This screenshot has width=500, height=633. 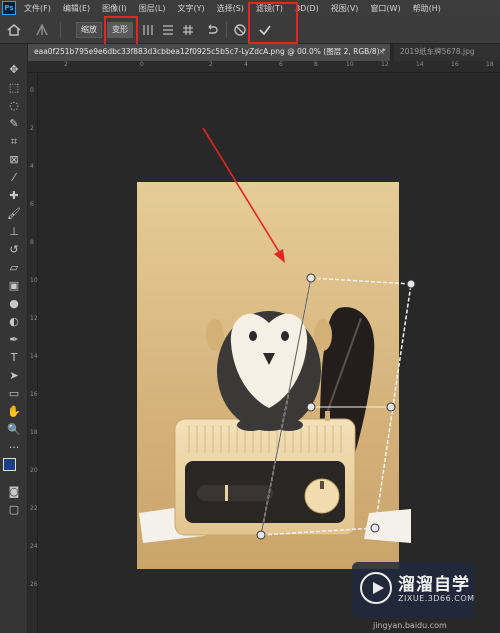 What do you see at coordinates (391, 407) in the screenshot?
I see `transform-handle-mid-right` at bounding box center [391, 407].